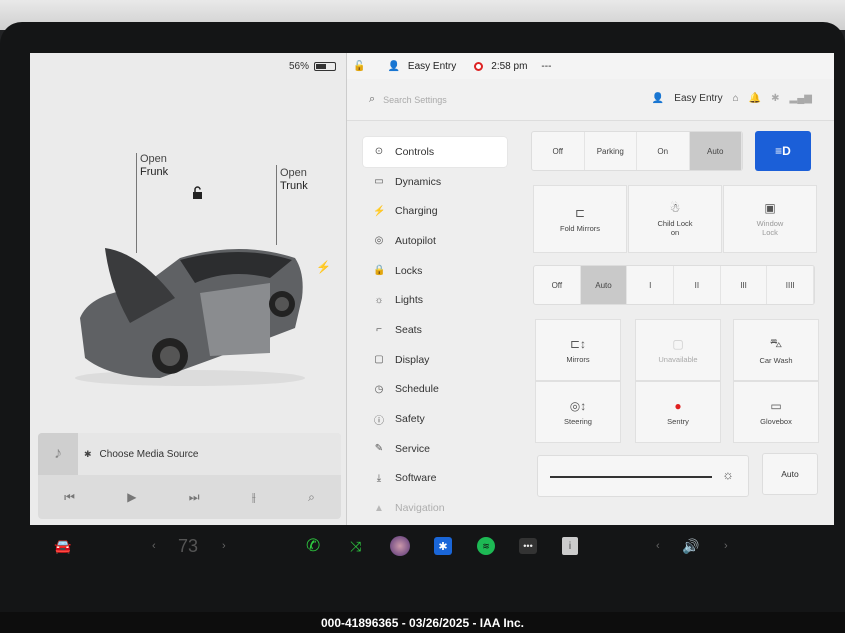 The image size is (845, 633). What do you see at coordinates (276, 205) in the screenshot?
I see `trunk-leader-line` at bounding box center [276, 205].